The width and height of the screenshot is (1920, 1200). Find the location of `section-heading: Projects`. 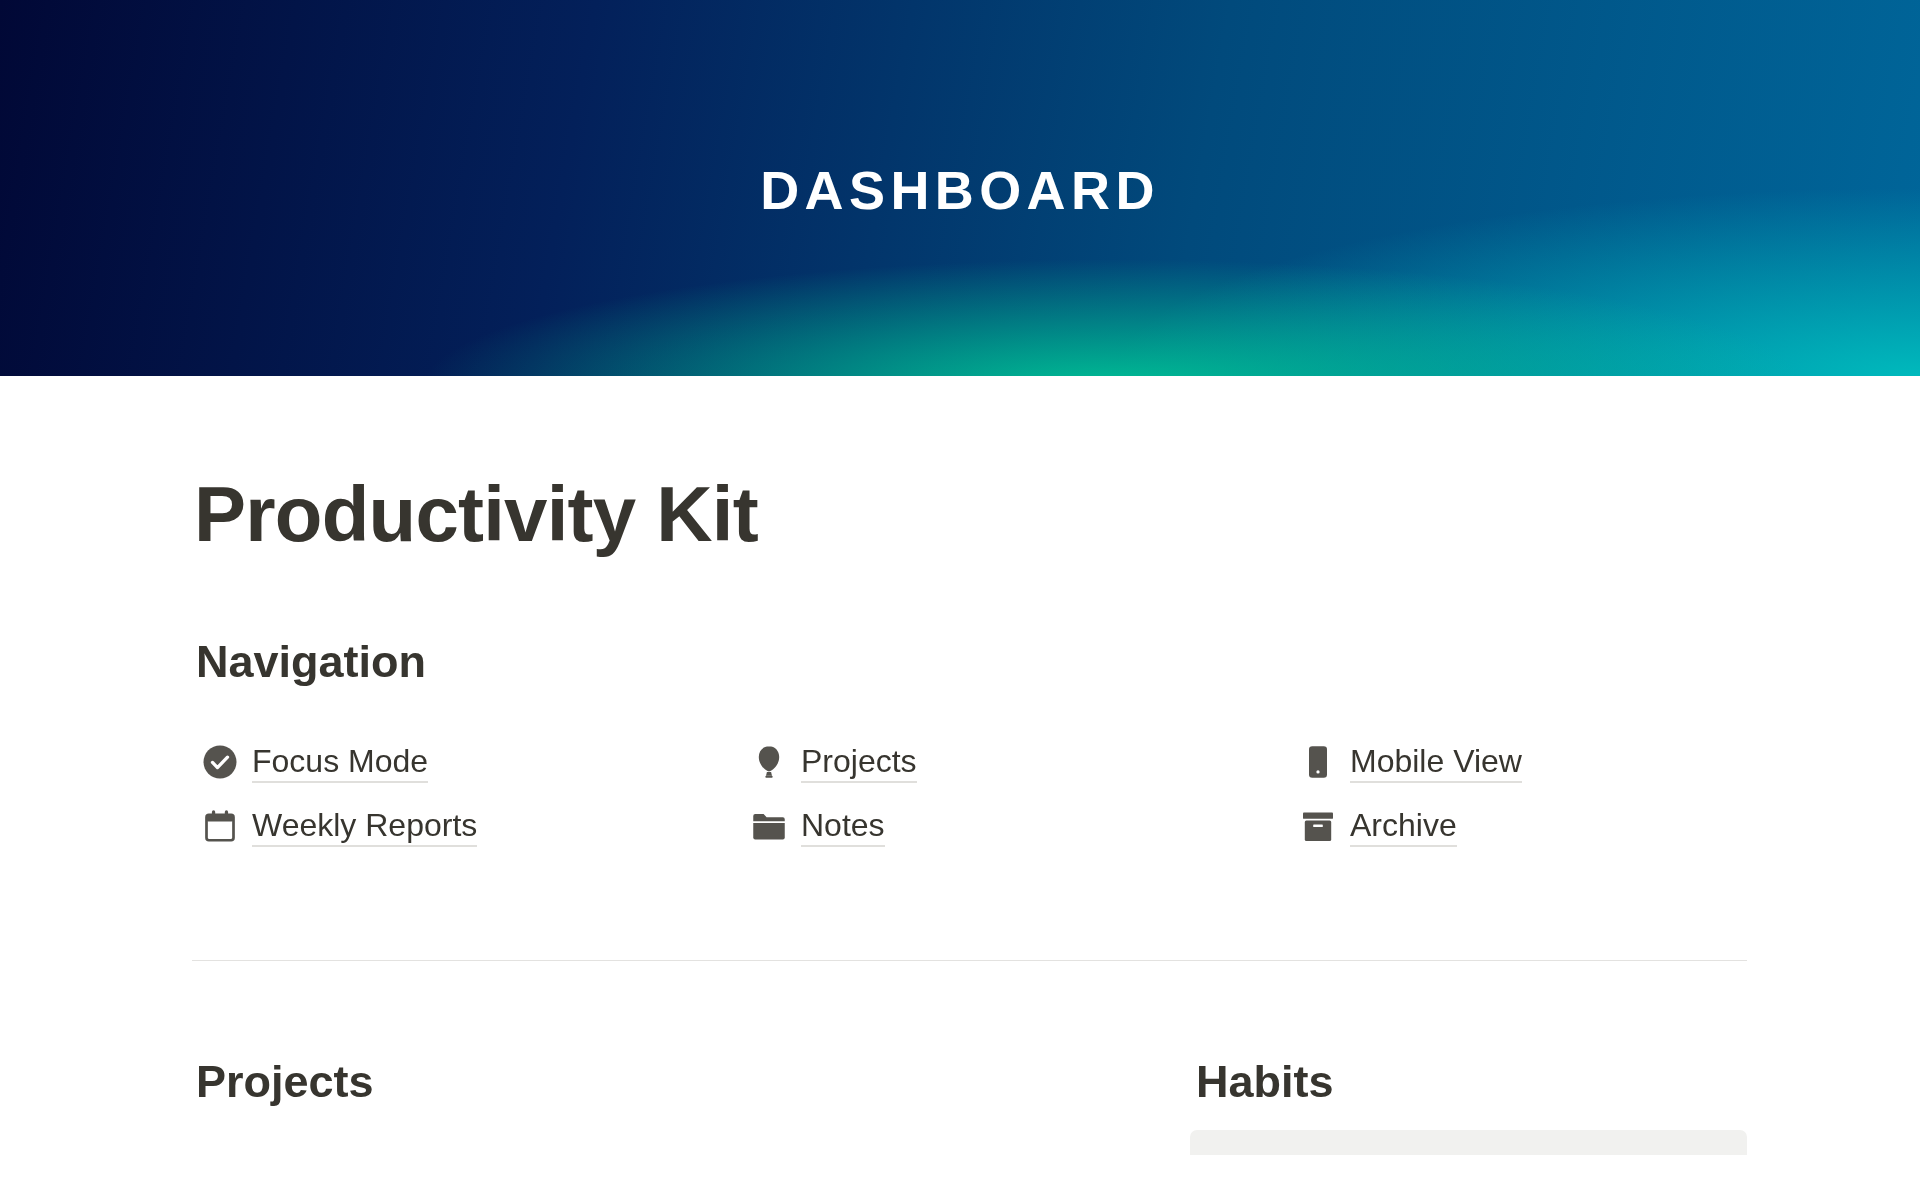

section-heading: Projects is located at coordinates (284, 1082).